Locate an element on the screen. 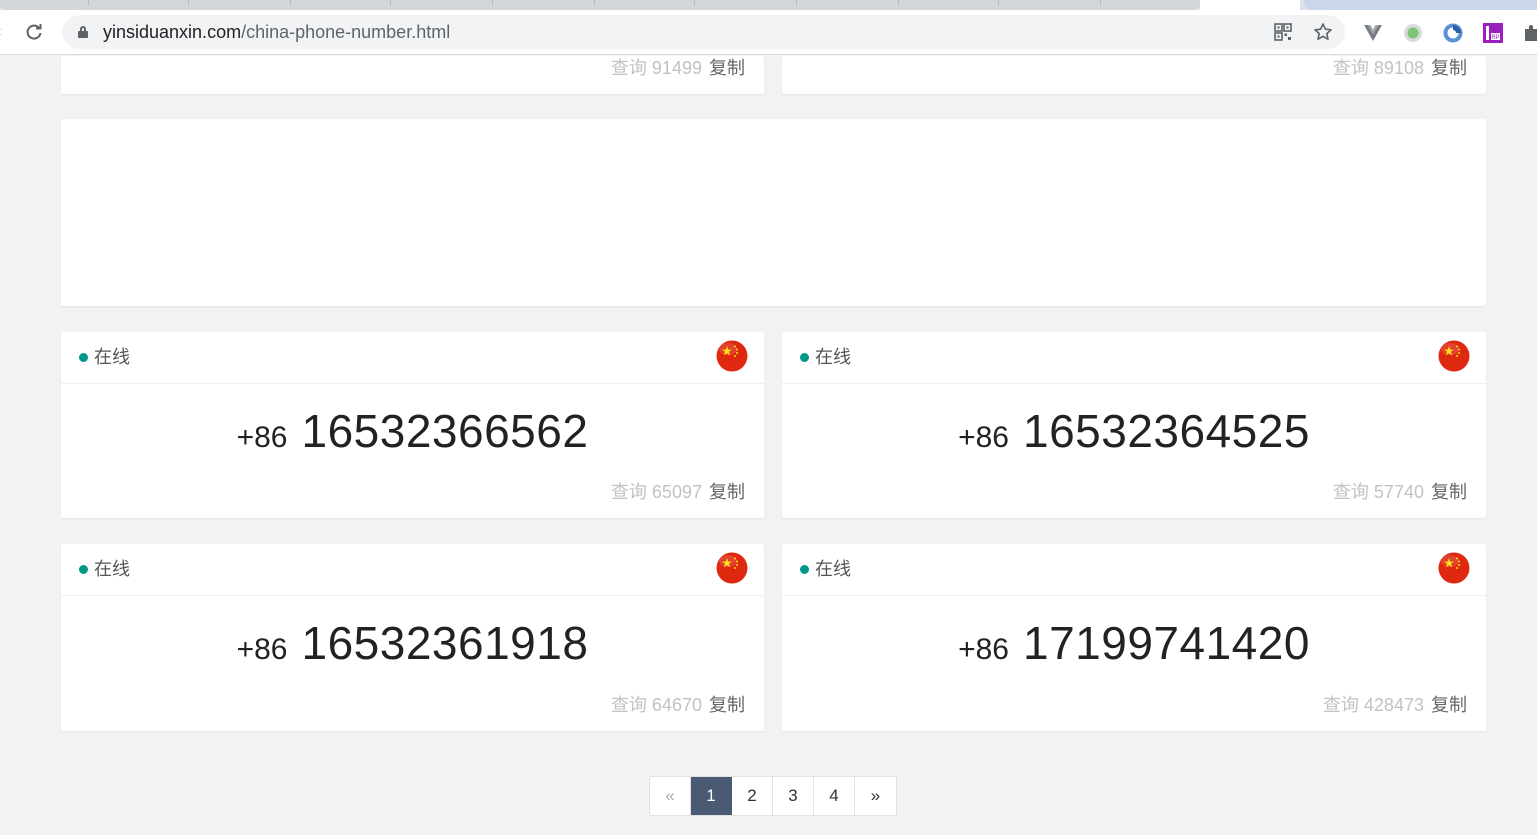  svg-text: RP is located at coordinates (1495, 38).